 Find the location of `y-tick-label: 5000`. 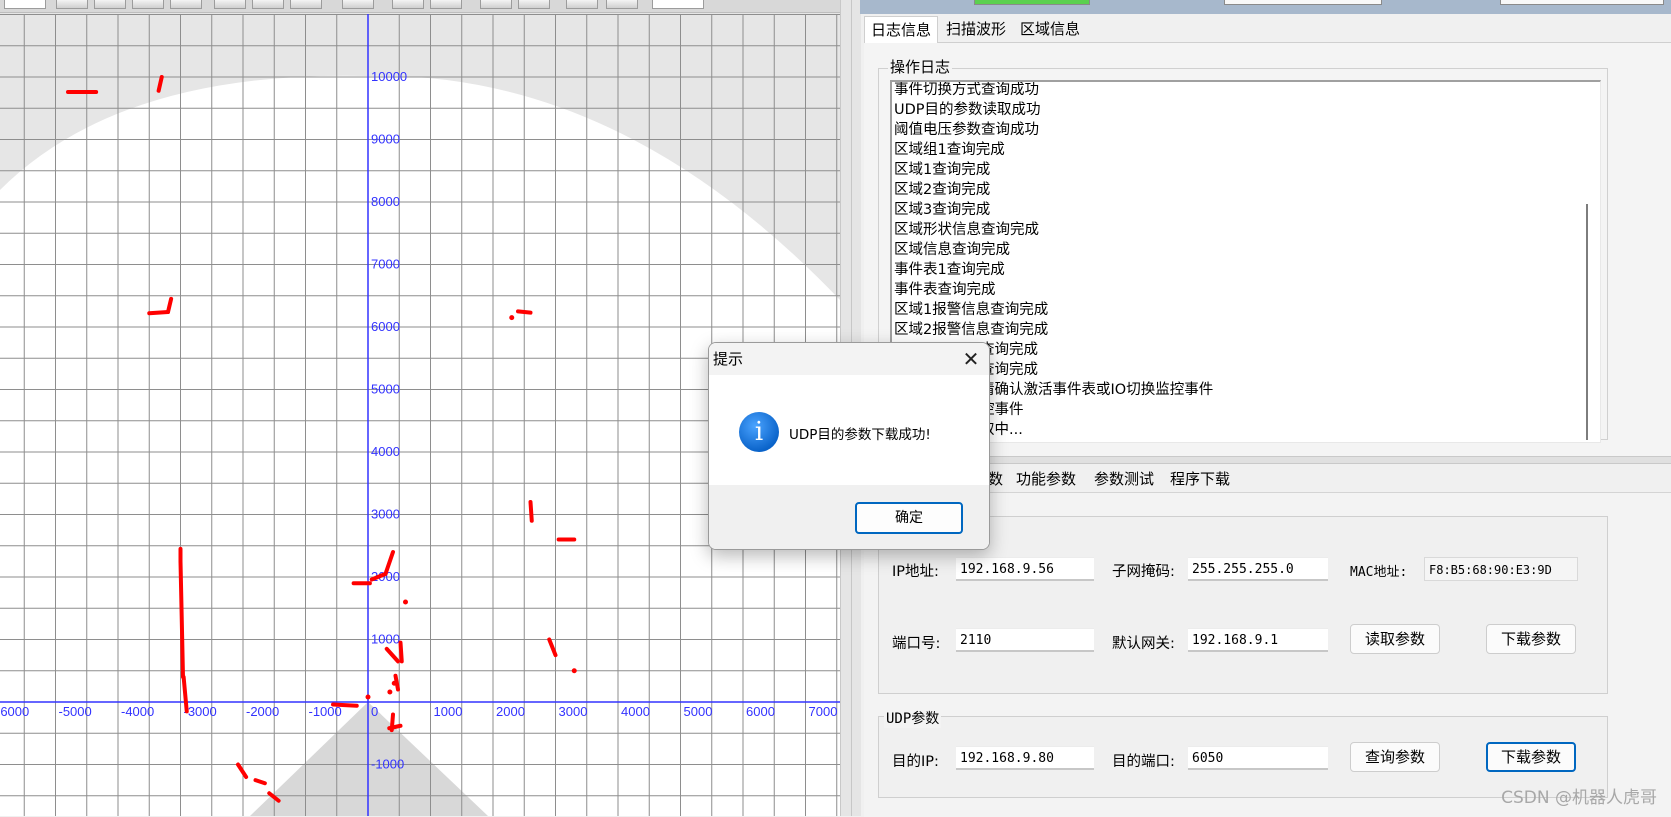

y-tick-label: 5000 is located at coordinates (385, 389).